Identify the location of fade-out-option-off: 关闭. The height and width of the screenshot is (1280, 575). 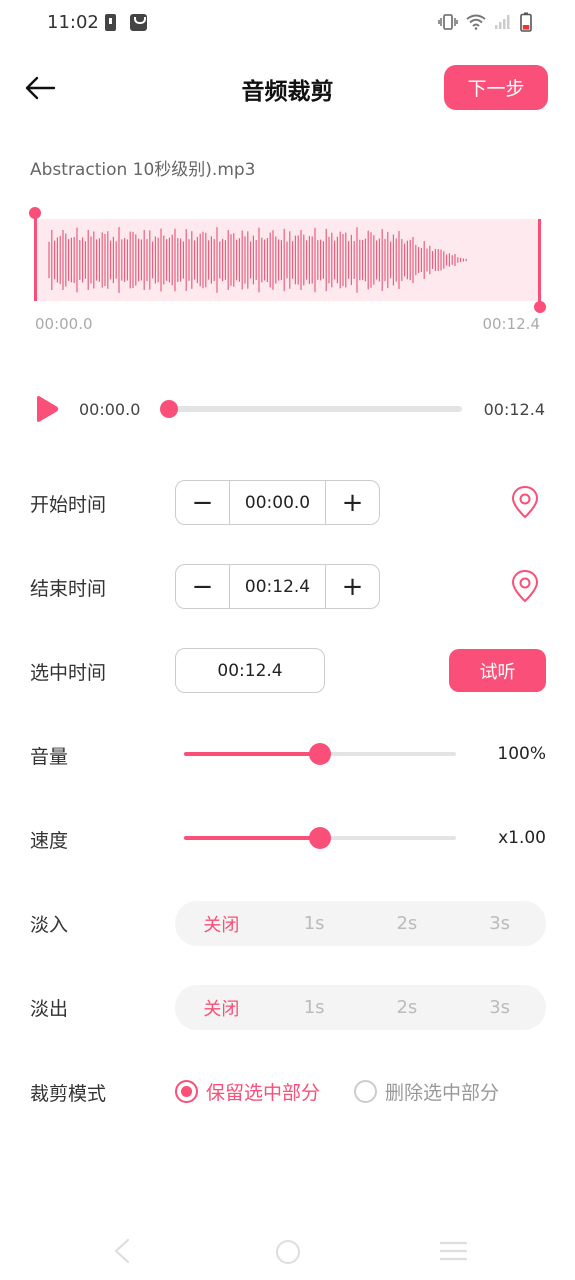
(221, 1007).